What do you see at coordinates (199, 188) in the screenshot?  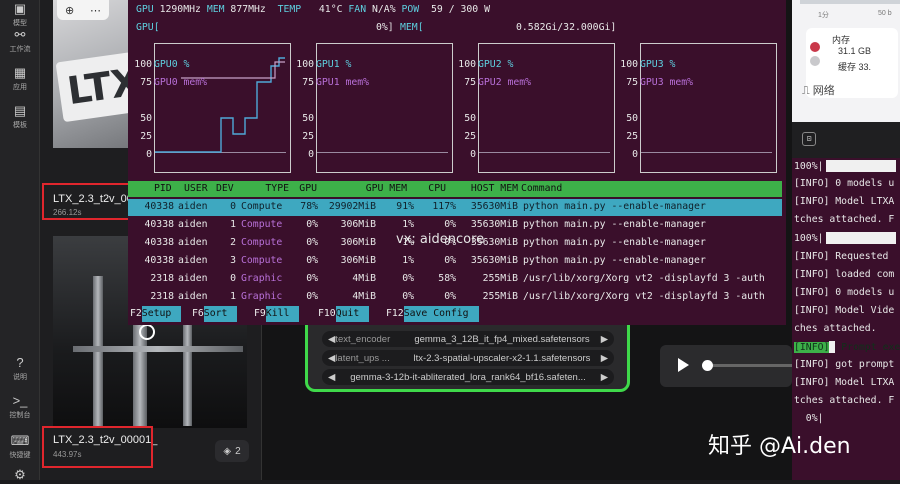 I see `column-header: USER` at bounding box center [199, 188].